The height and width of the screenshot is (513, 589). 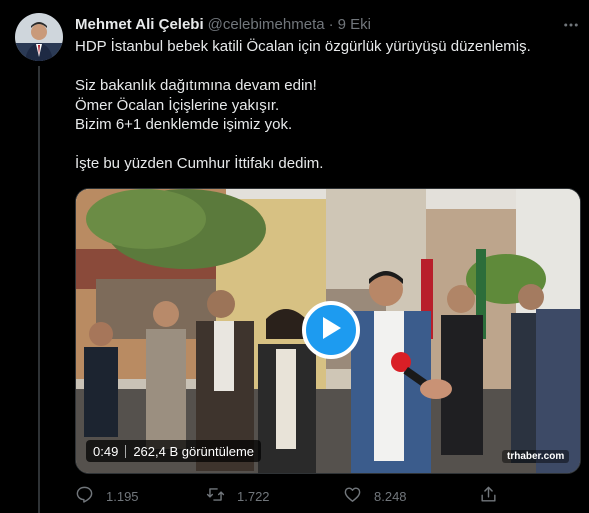 I want to click on tweet-text-line: Siz bakanlık dağıtımına devam edin!, so click(x=196, y=85).